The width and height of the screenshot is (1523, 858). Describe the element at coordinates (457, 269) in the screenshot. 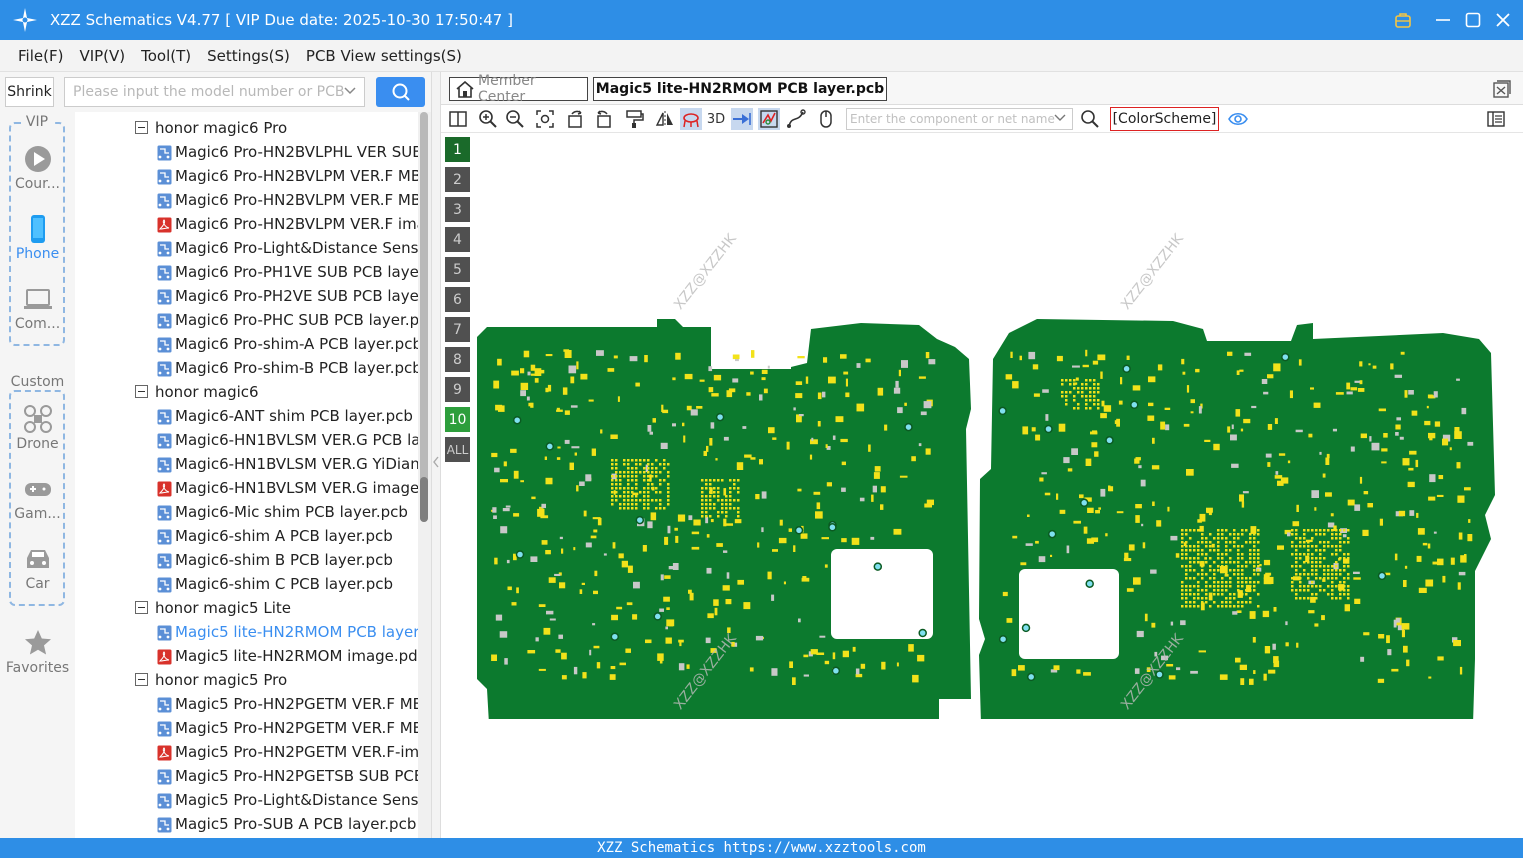

I see `layer-button-5: 5` at that location.